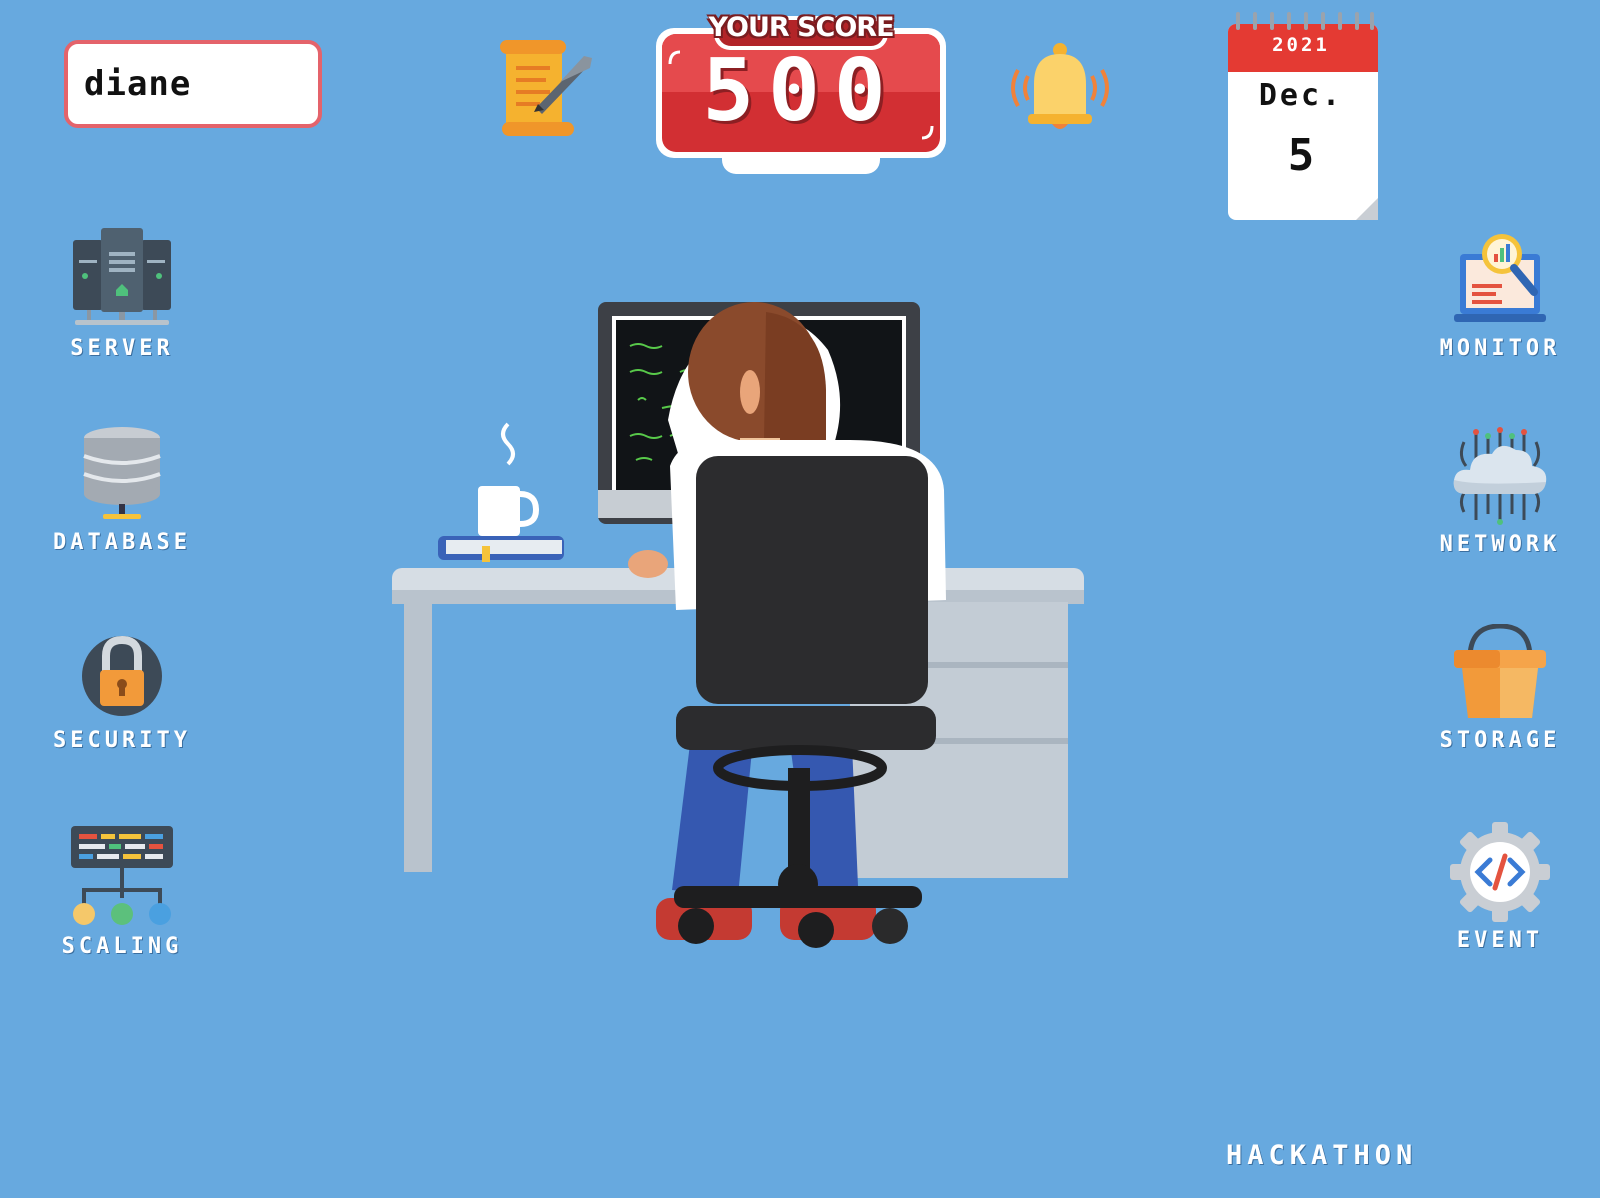 Image resolution: width=1604 pixels, height=1204 pixels. What do you see at coordinates (122, 875) in the screenshot?
I see `scaling-icon` at bounding box center [122, 875].